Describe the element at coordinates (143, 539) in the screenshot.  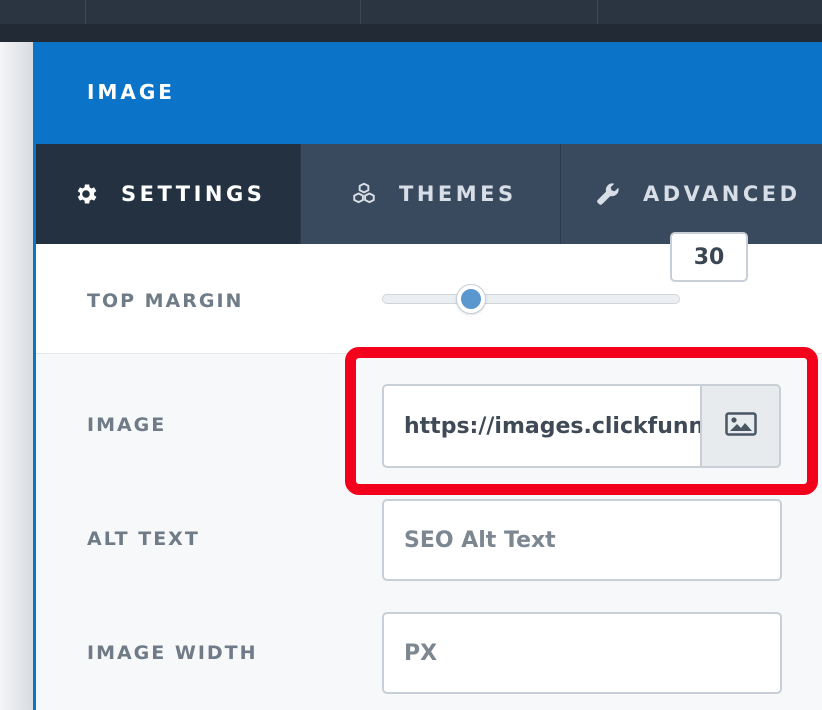
I see `alt-text-label: ALT TEXT` at that location.